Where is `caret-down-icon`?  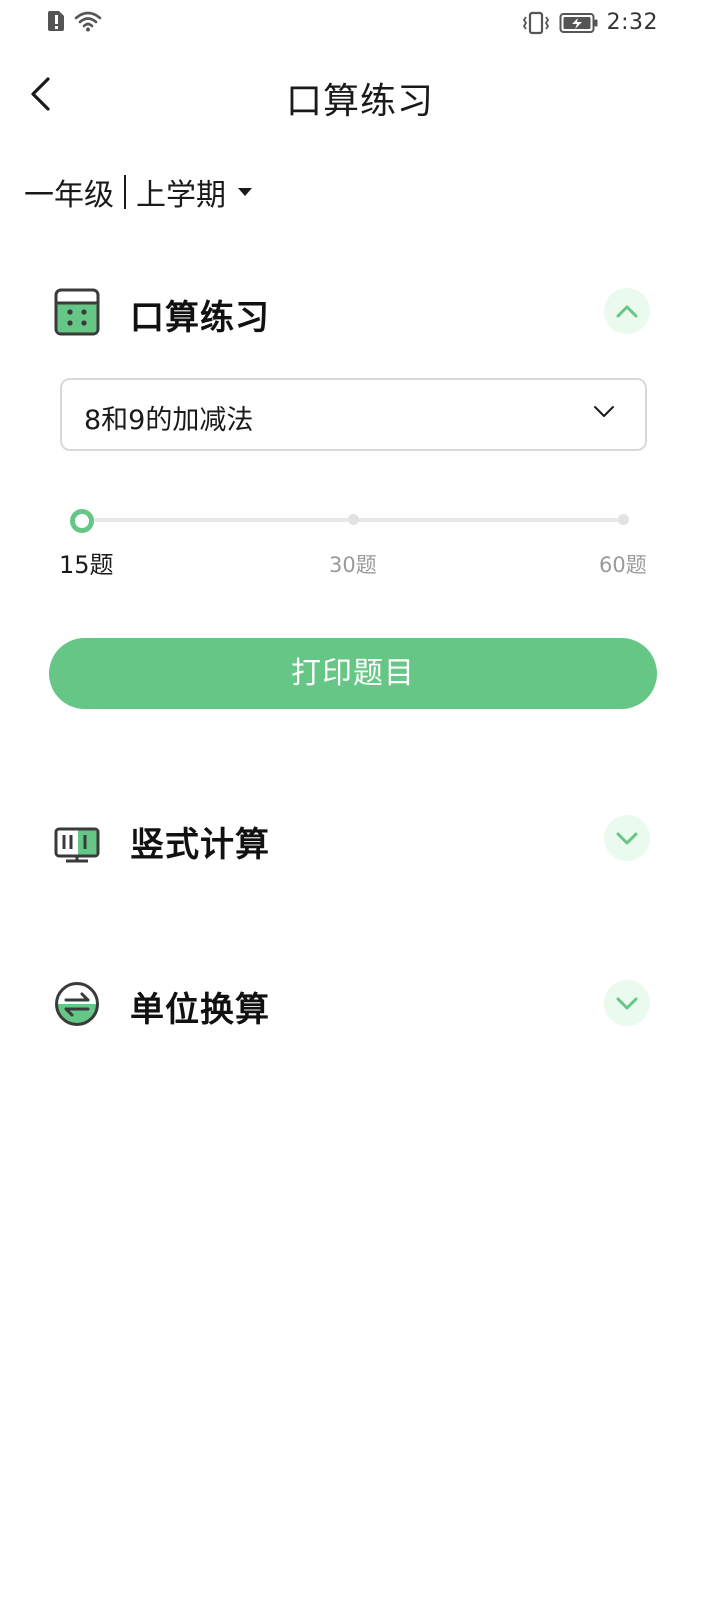 caret-down-icon is located at coordinates (245, 192).